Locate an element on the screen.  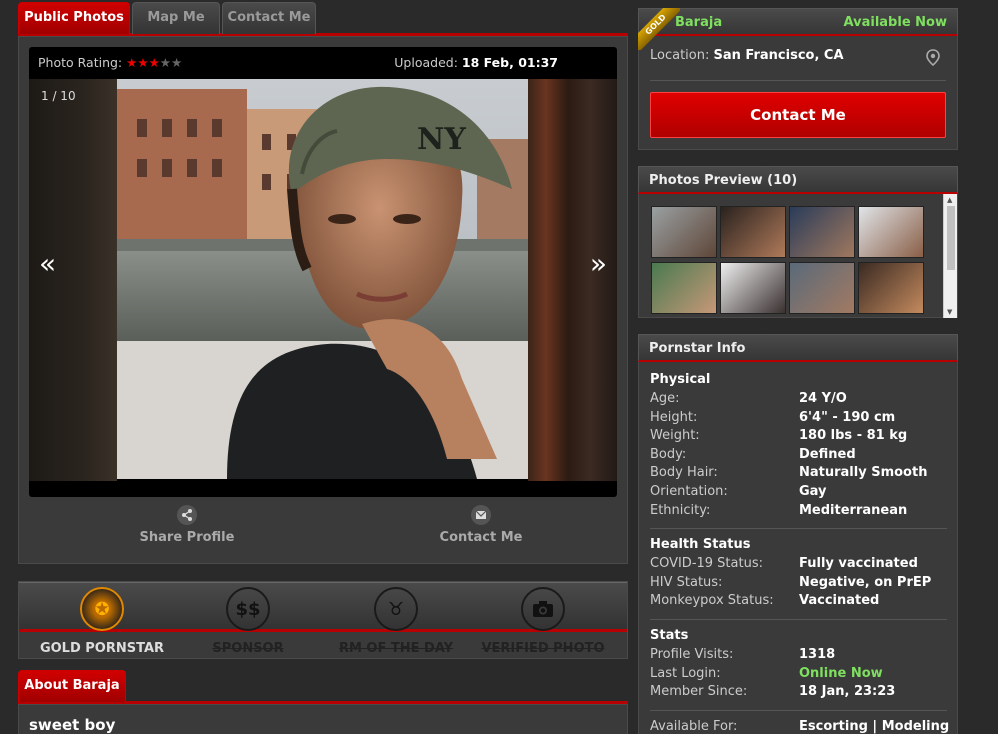
rating-stars: ★★★★★ is located at coordinates (154, 62).